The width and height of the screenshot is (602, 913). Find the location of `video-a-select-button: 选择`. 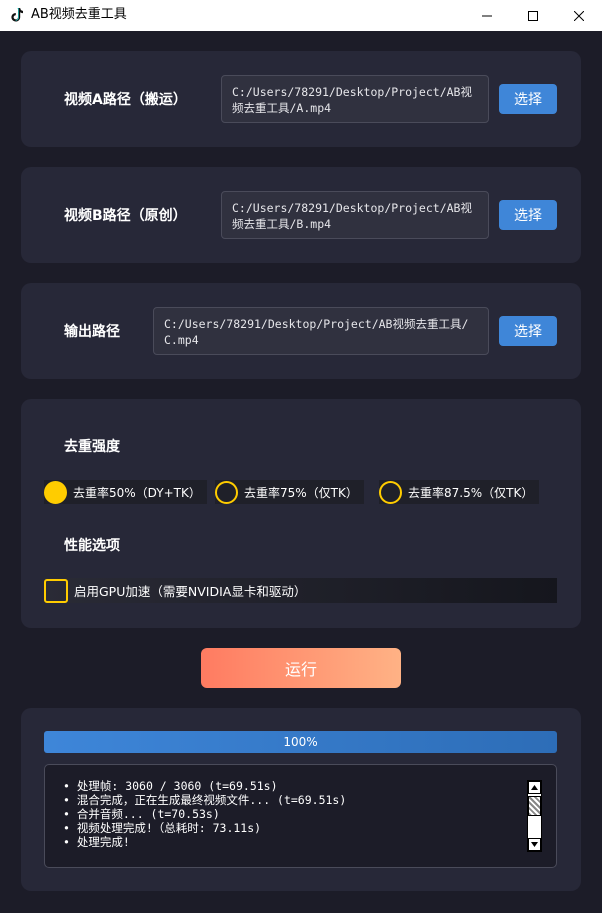

video-a-select-button: 选择 is located at coordinates (528, 99).